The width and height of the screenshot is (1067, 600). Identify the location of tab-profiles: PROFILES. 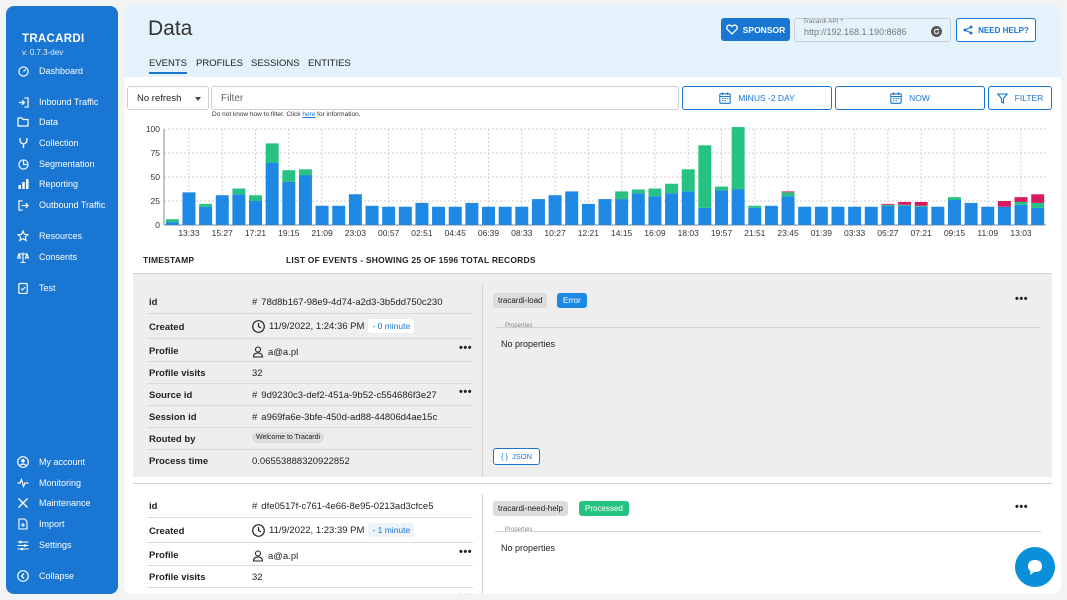
(219, 63).